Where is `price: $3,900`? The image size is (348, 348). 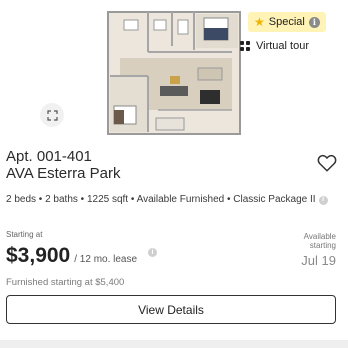 price: $3,900 is located at coordinates (38, 255).